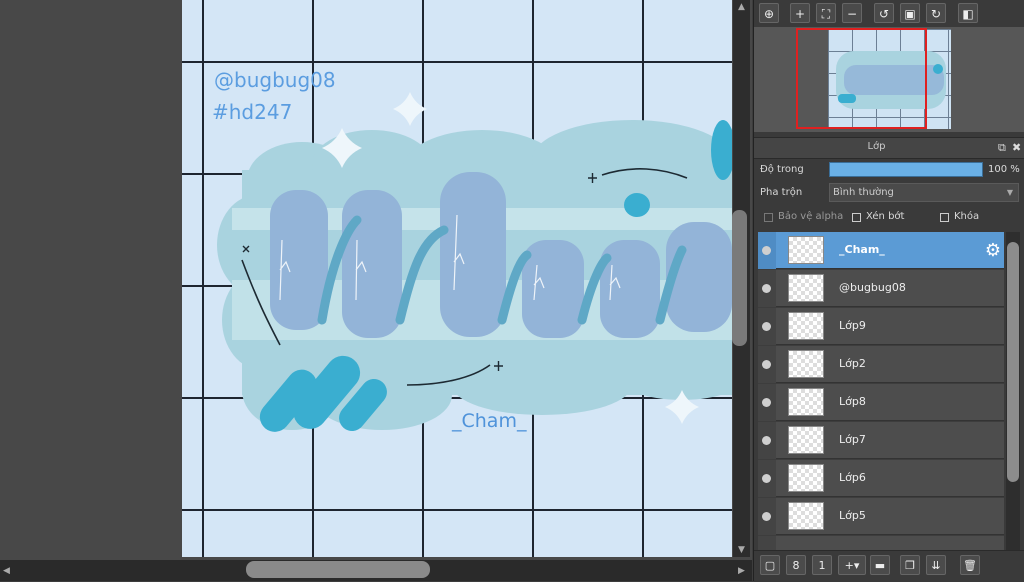 This screenshot has width=1024, height=582. I want to click on layer-name: @bugbug08, so click(872, 287).